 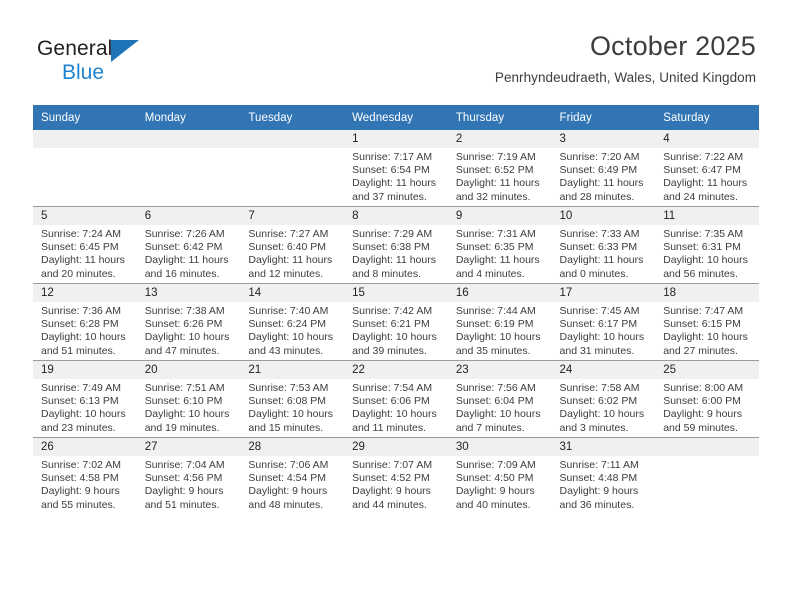 What do you see at coordinates (182, 504) in the screenshot?
I see `daylight-text-line2: and 51 minutes.` at bounding box center [182, 504].